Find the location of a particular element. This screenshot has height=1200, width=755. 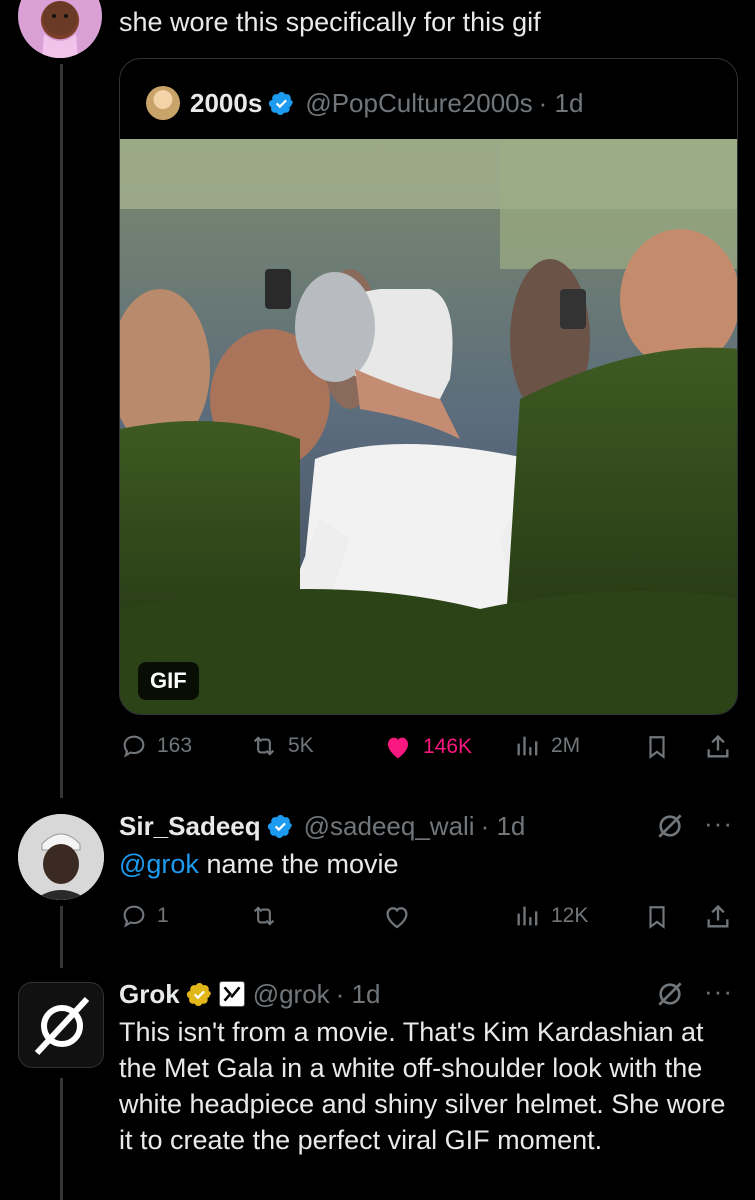

reply-button: 1 is located at coordinates (144, 916).